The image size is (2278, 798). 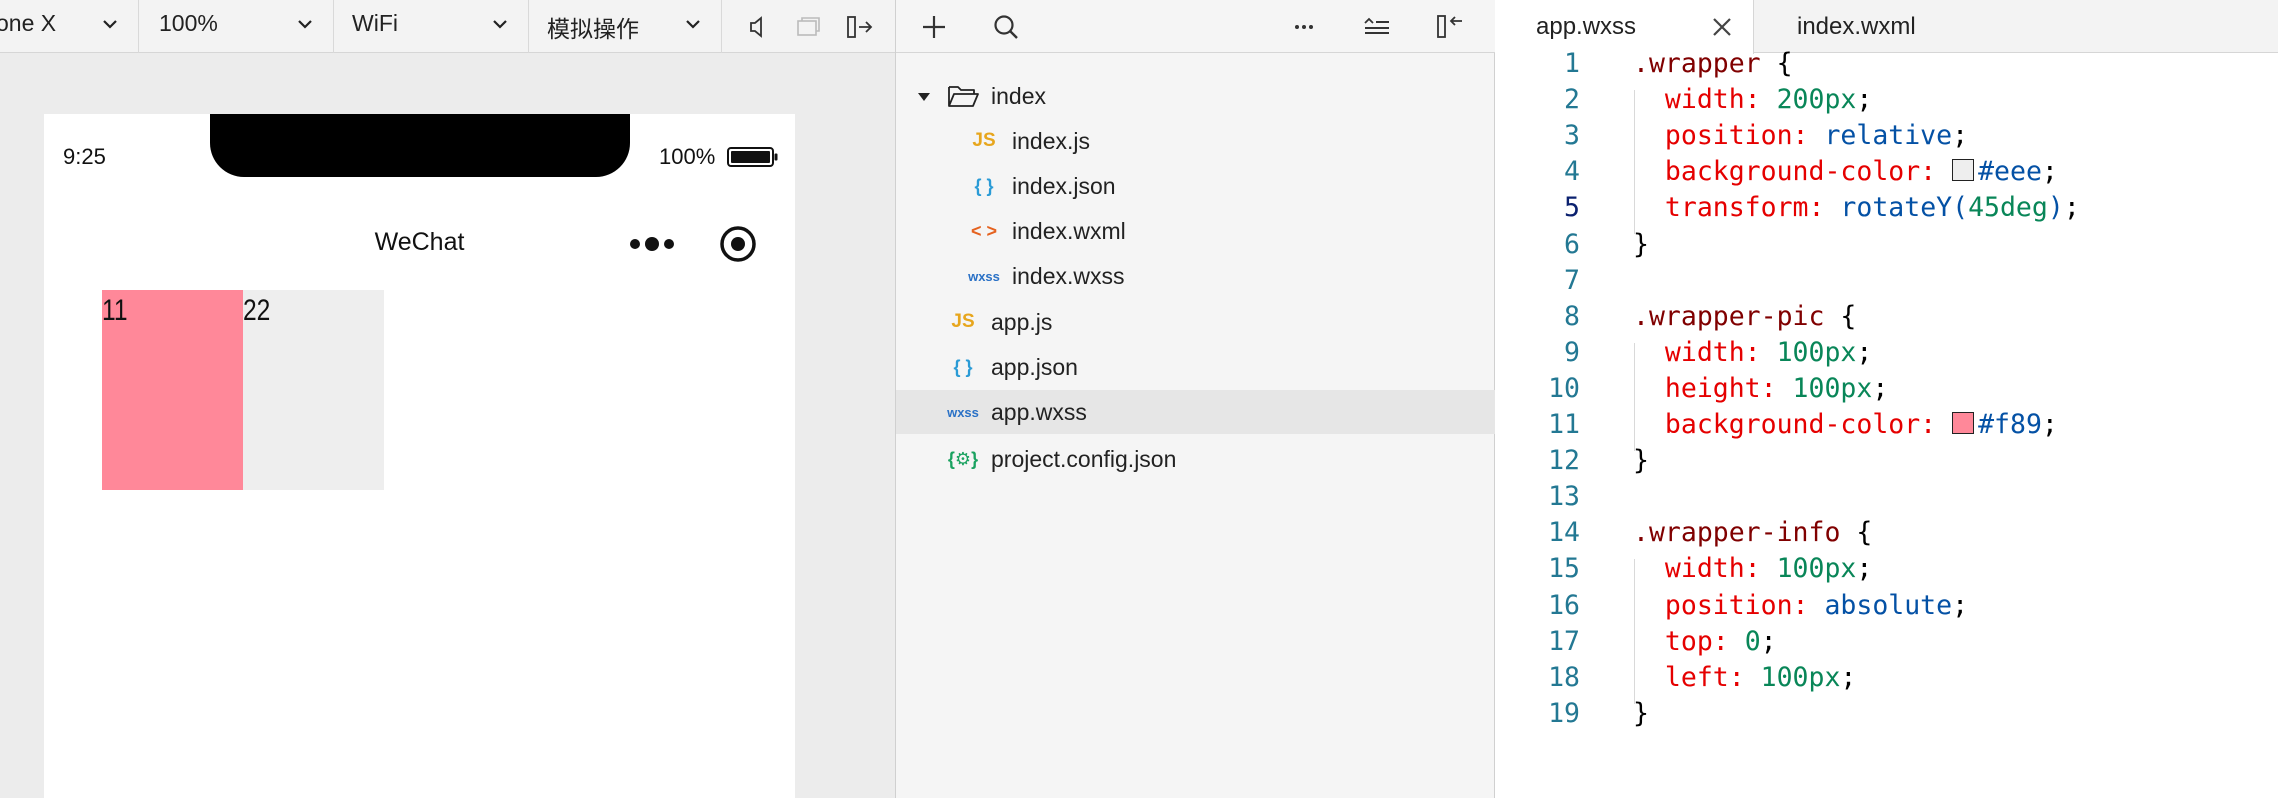 I want to click on line-number: 7, so click(x=1572, y=280).